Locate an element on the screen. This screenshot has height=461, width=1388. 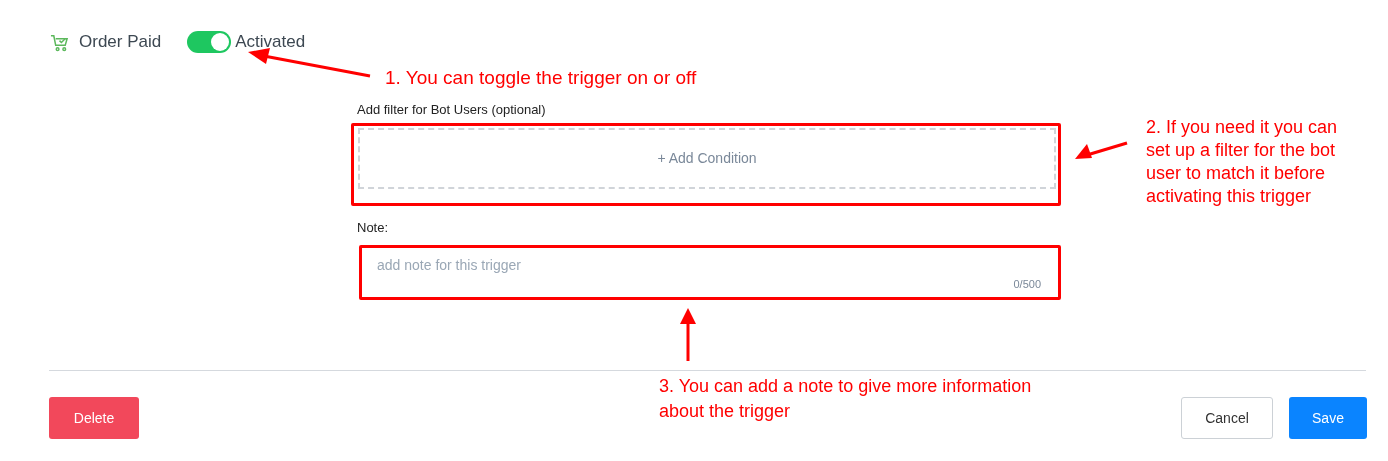
annotation-text: 2. If you need it you can set up a filter for the bot user to match it before activating this trigger is located at coordinates (1242, 162).